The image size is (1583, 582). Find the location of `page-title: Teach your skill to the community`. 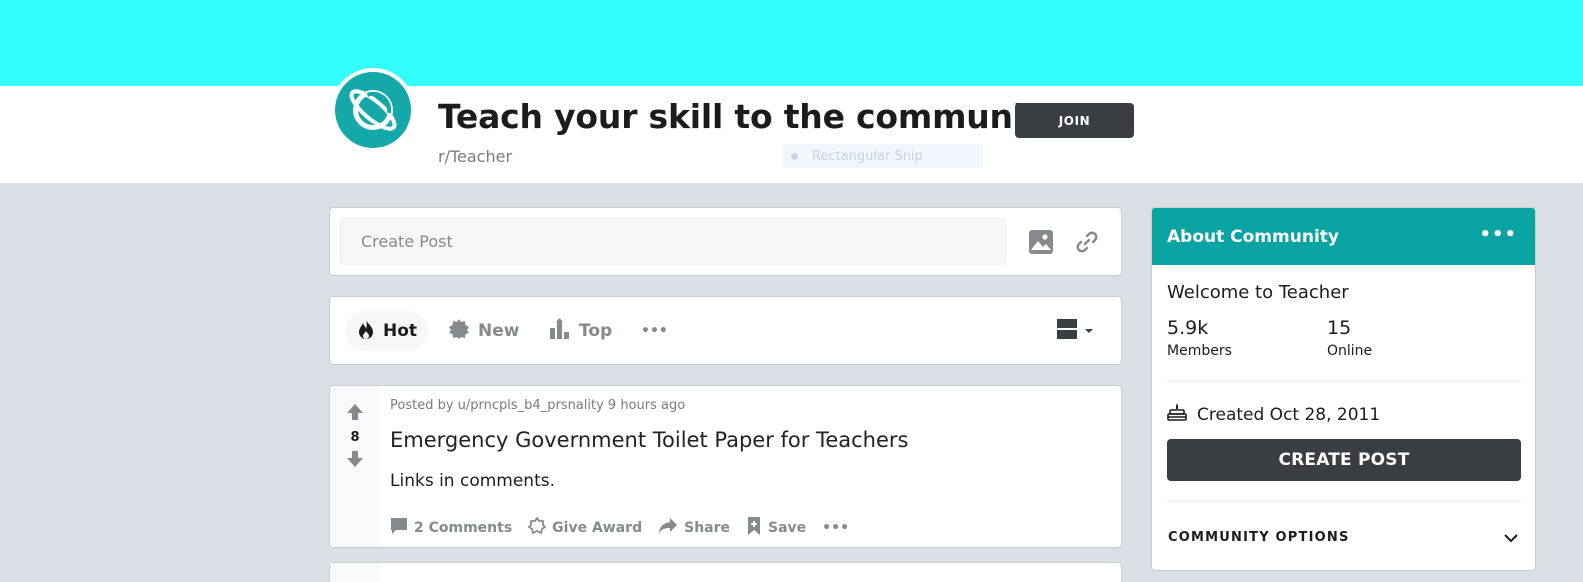

page-title: Teach your skill to the community is located at coordinates (749, 116).